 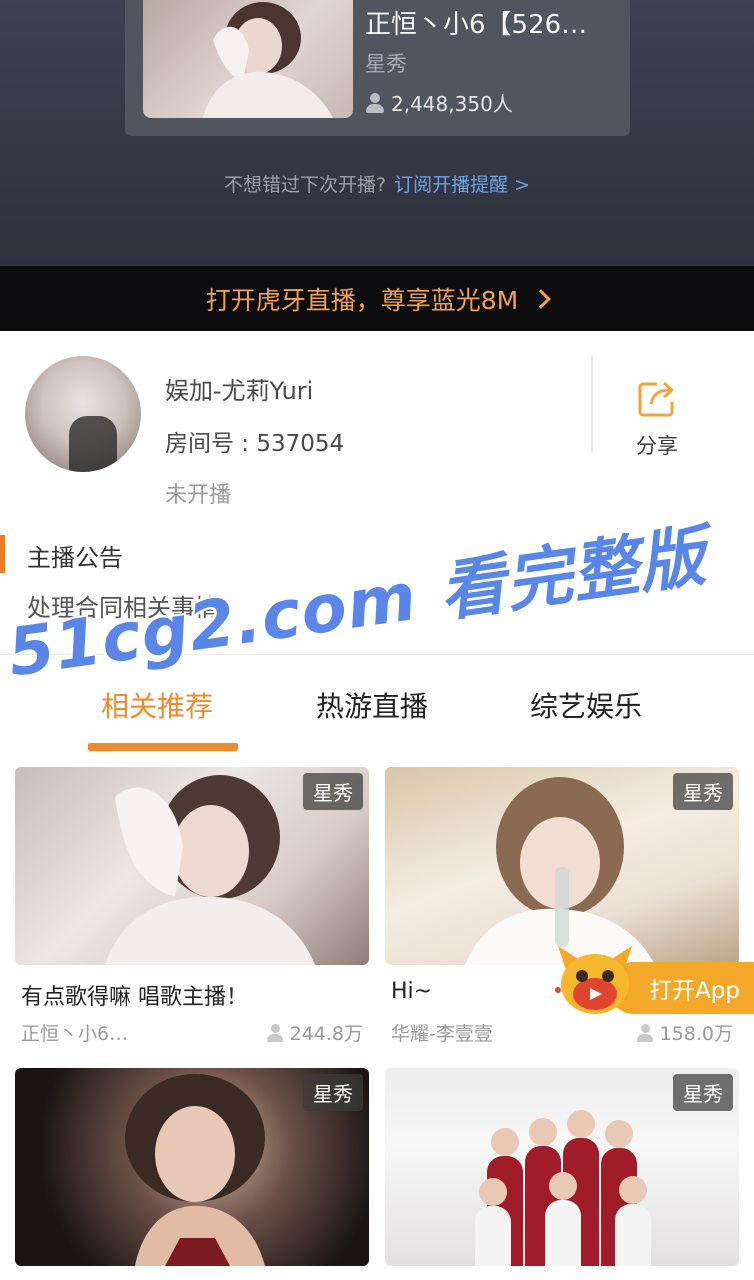 I want to click on streamer-avatar, so click(x=83, y=414).